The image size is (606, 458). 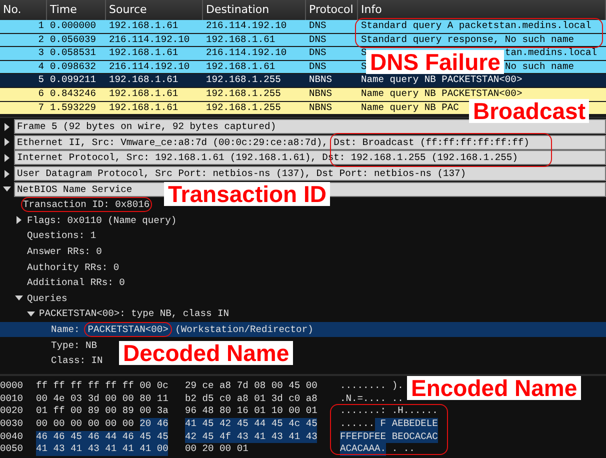 What do you see at coordinates (73, 40) in the screenshot?
I see `table-cell-text: 0.056039` at bounding box center [73, 40].